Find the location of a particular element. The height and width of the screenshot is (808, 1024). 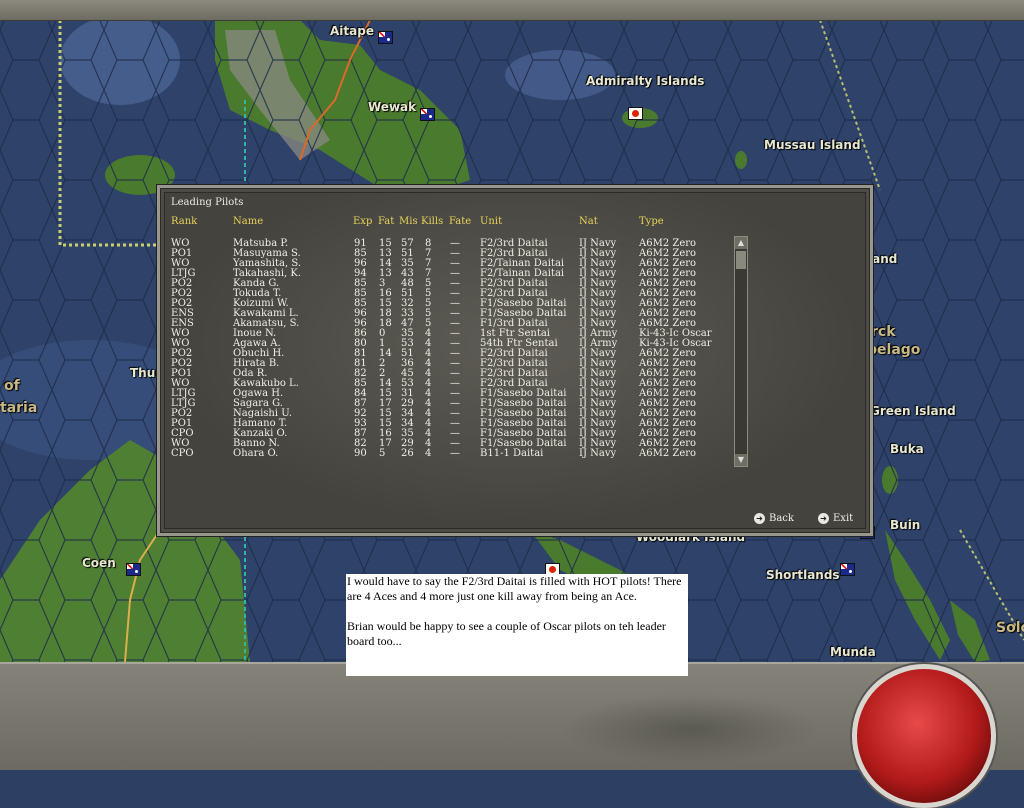

column-header-unit: Unit is located at coordinates (491, 221).